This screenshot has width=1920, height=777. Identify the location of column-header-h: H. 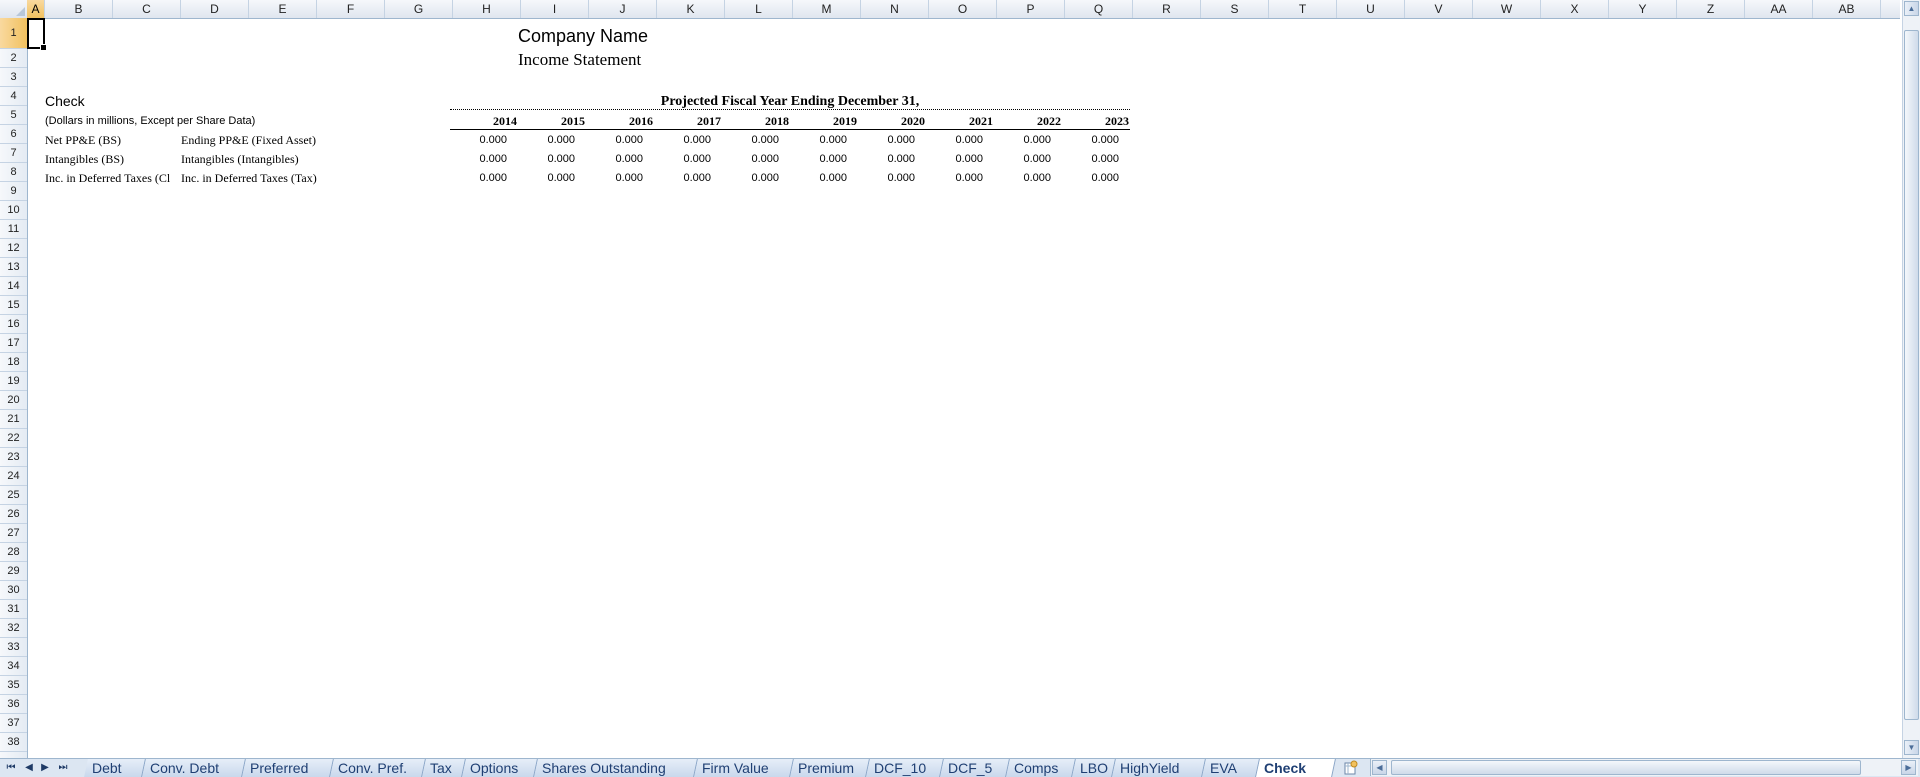
(487, 9).